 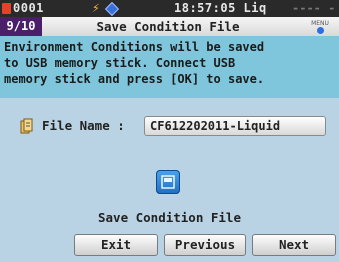 I want to click on file-name-field: CF612202011-Liquid, so click(x=235, y=126).